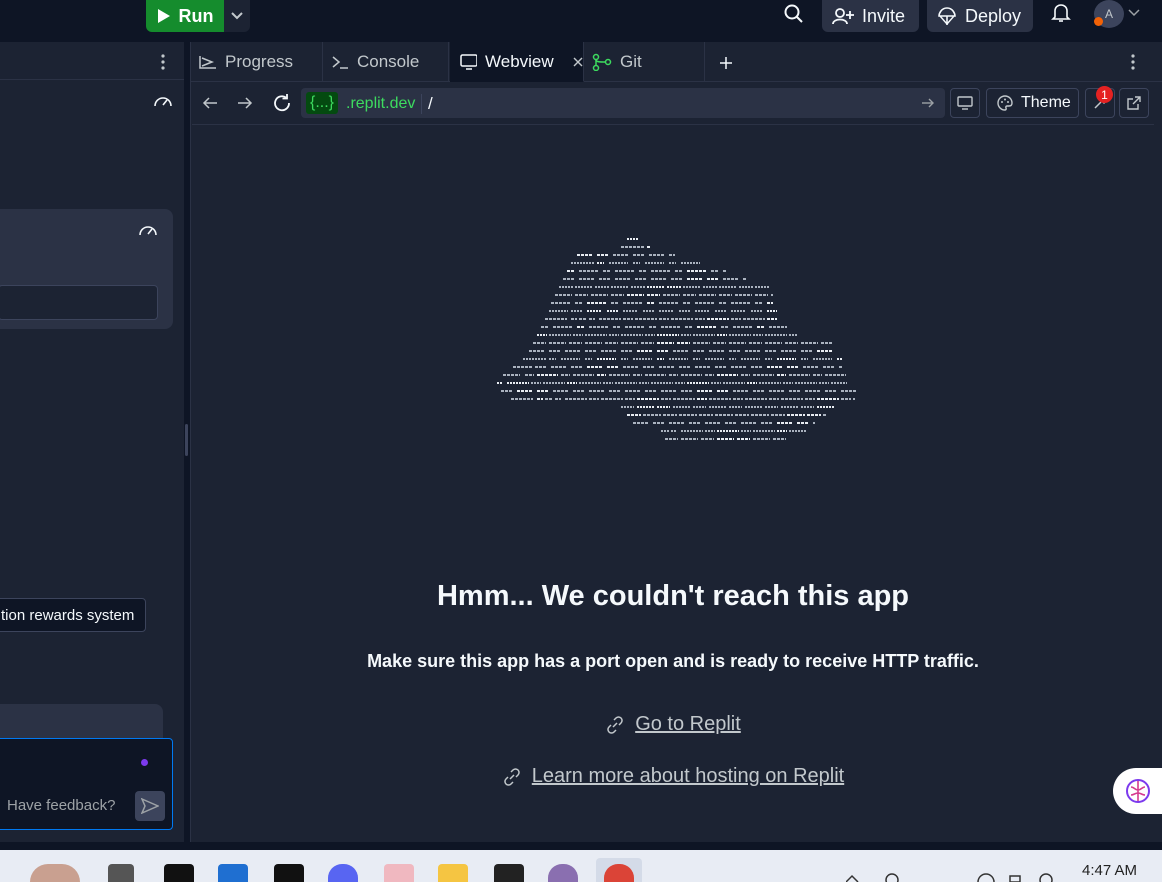  I want to click on tab-progress: Progress, so click(257, 62).